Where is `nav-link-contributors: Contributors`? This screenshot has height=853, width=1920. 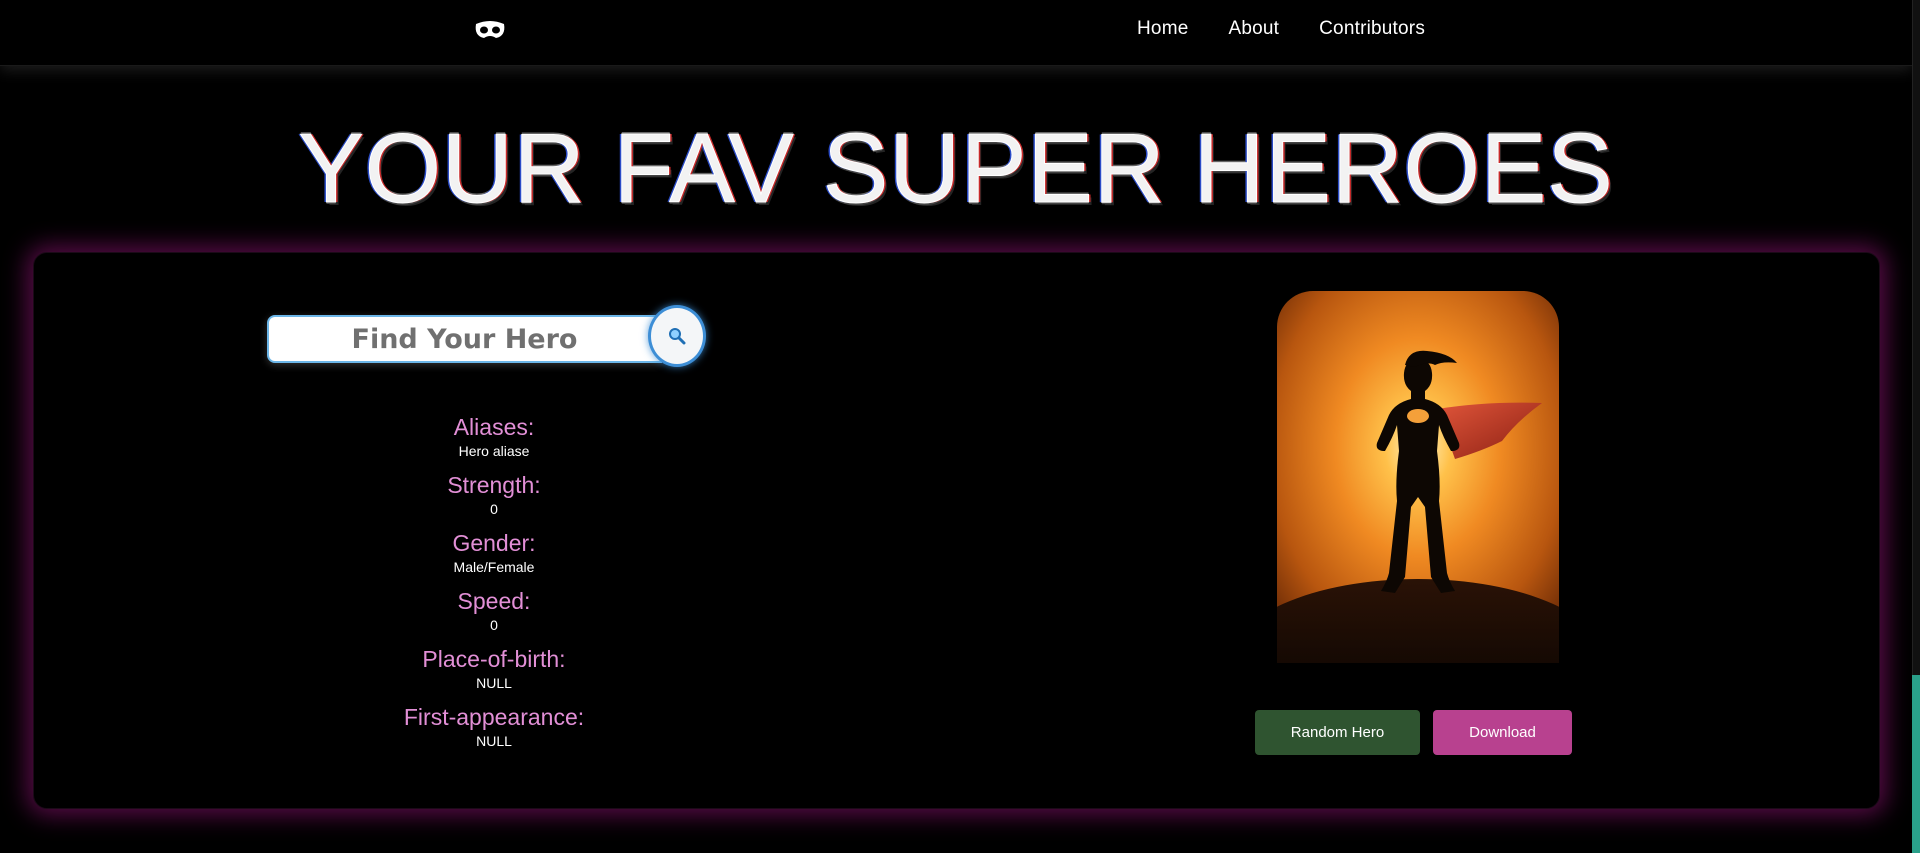 nav-link-contributors: Contributors is located at coordinates (1372, 29).